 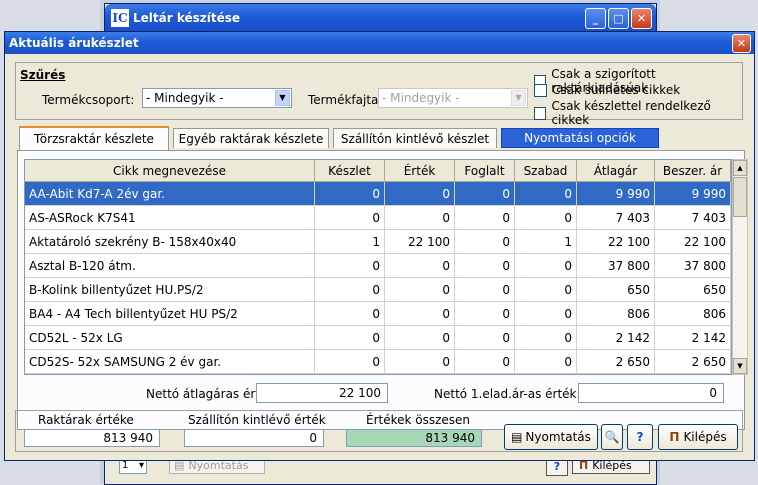 I want to click on table-cell: 7 403, so click(x=616, y=217).